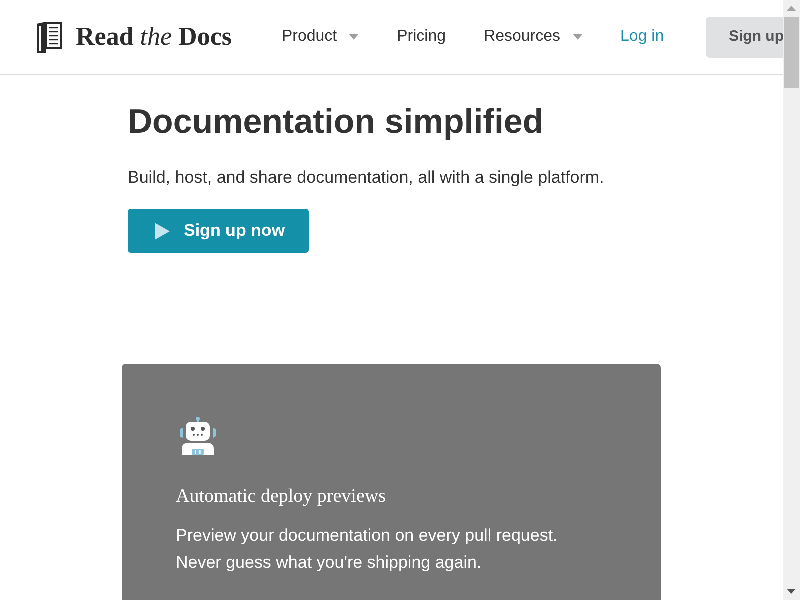 The height and width of the screenshot is (600, 800). What do you see at coordinates (367, 549) in the screenshot?
I see `feature-description: Preview your documentation on every pull request. Never guess what you're shipping again.` at bounding box center [367, 549].